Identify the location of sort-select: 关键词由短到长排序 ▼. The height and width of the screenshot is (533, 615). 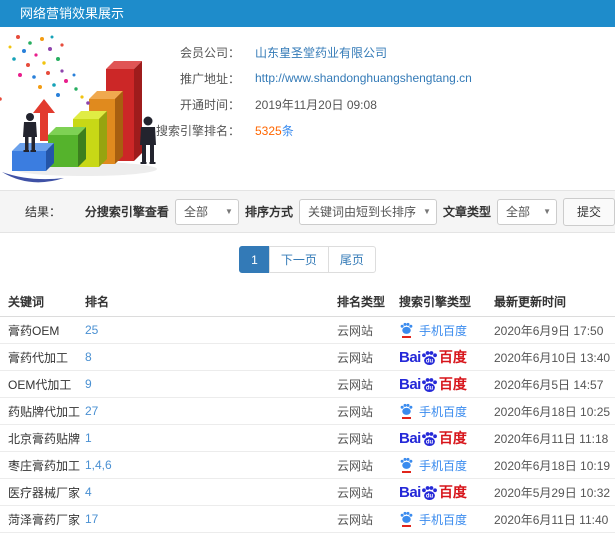
(367, 211).